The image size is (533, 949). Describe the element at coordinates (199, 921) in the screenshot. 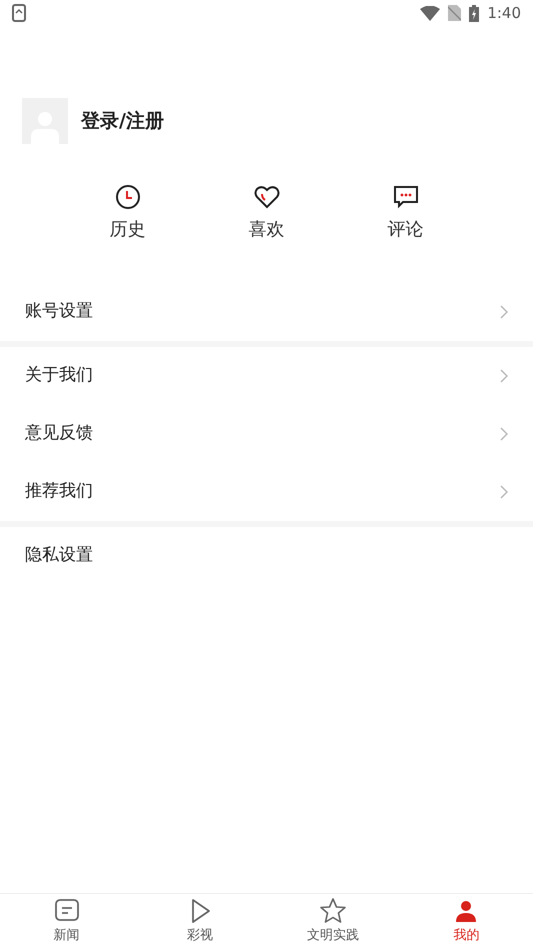

I see `nav-tab: 彩视` at that location.